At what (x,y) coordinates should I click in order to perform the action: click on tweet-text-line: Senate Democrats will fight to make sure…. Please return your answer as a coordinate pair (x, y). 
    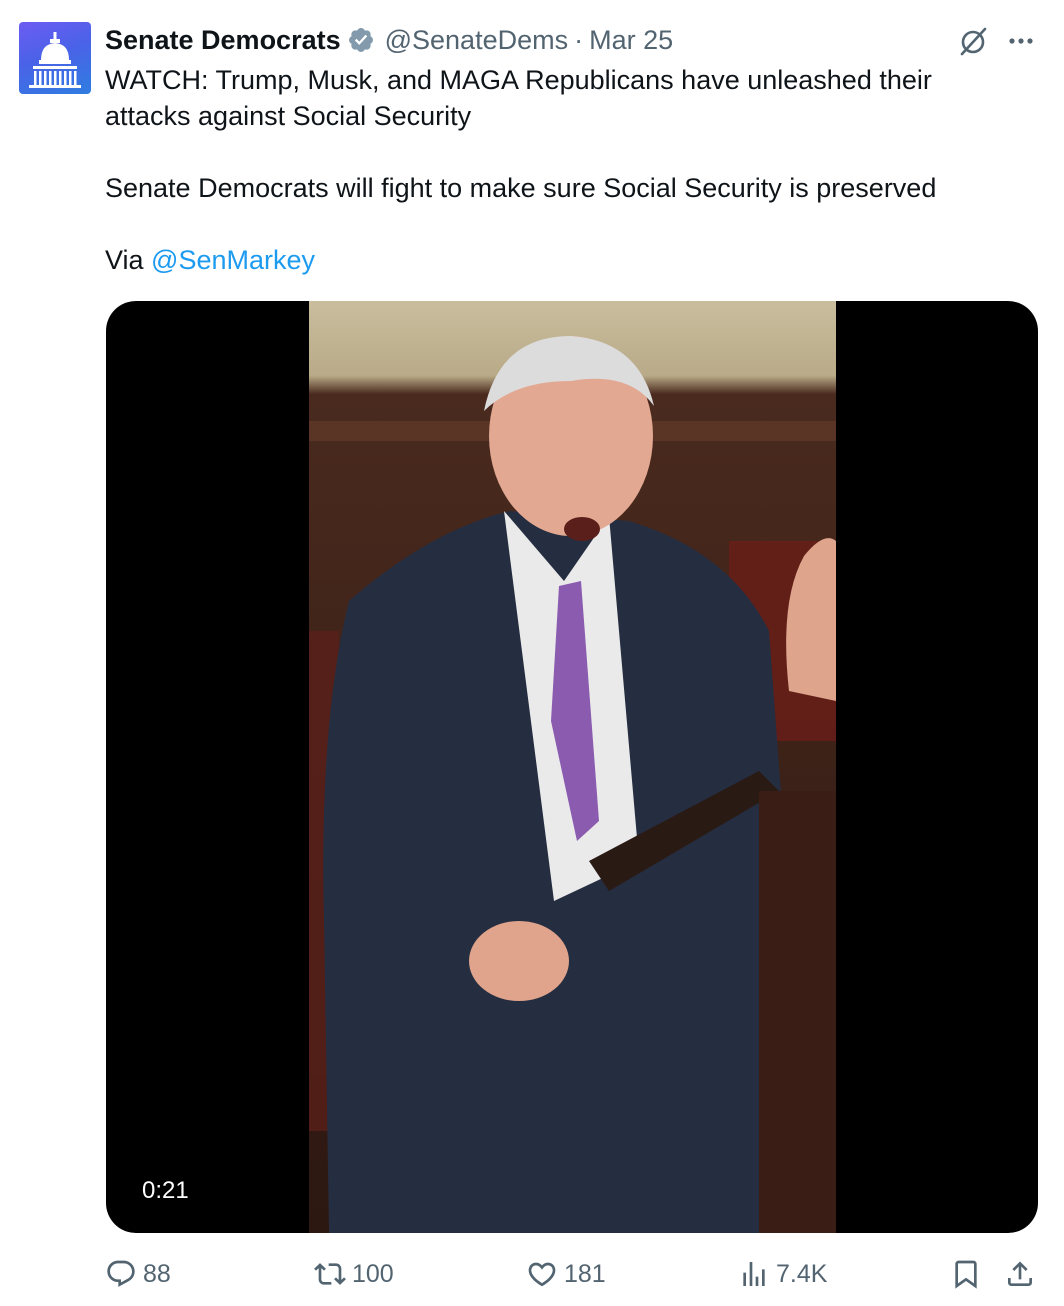
    Looking at the image, I should click on (521, 188).